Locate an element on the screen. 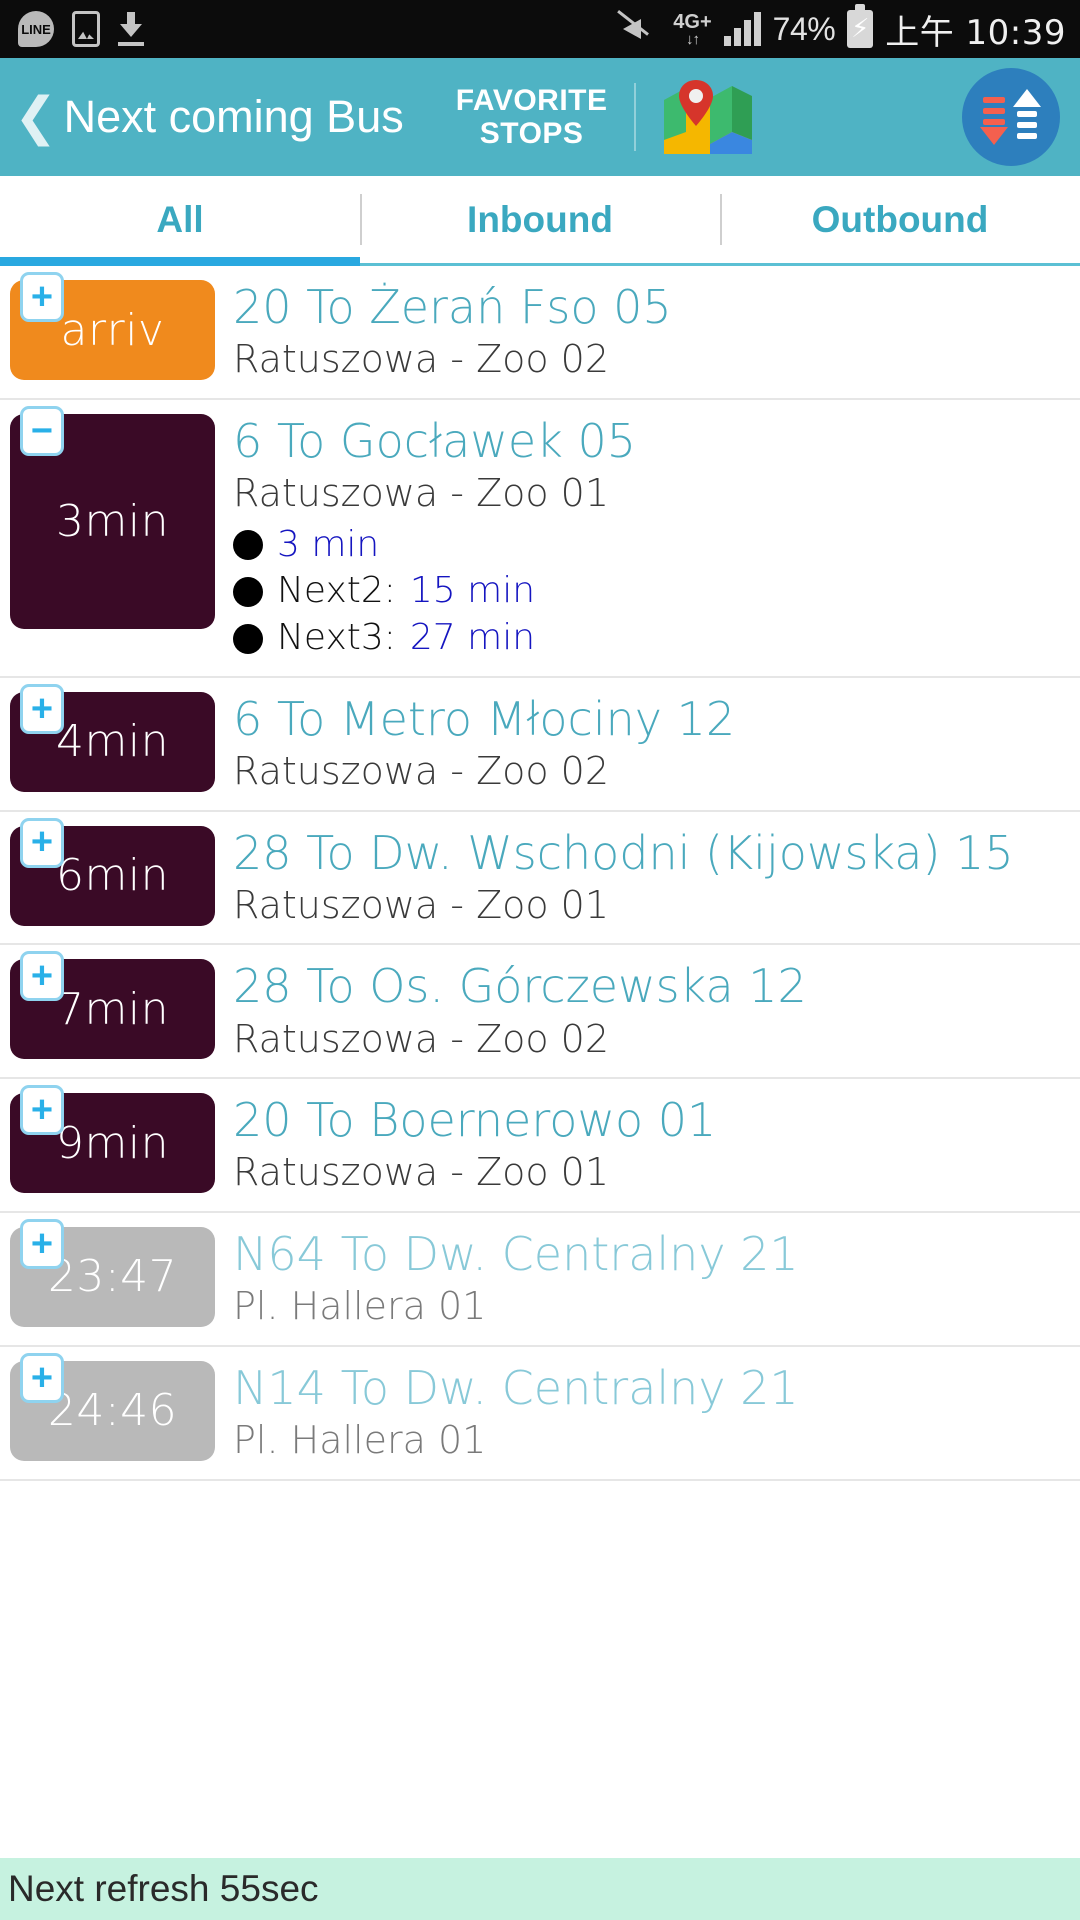  arrival-time-badge: +7min is located at coordinates (112, 1005).